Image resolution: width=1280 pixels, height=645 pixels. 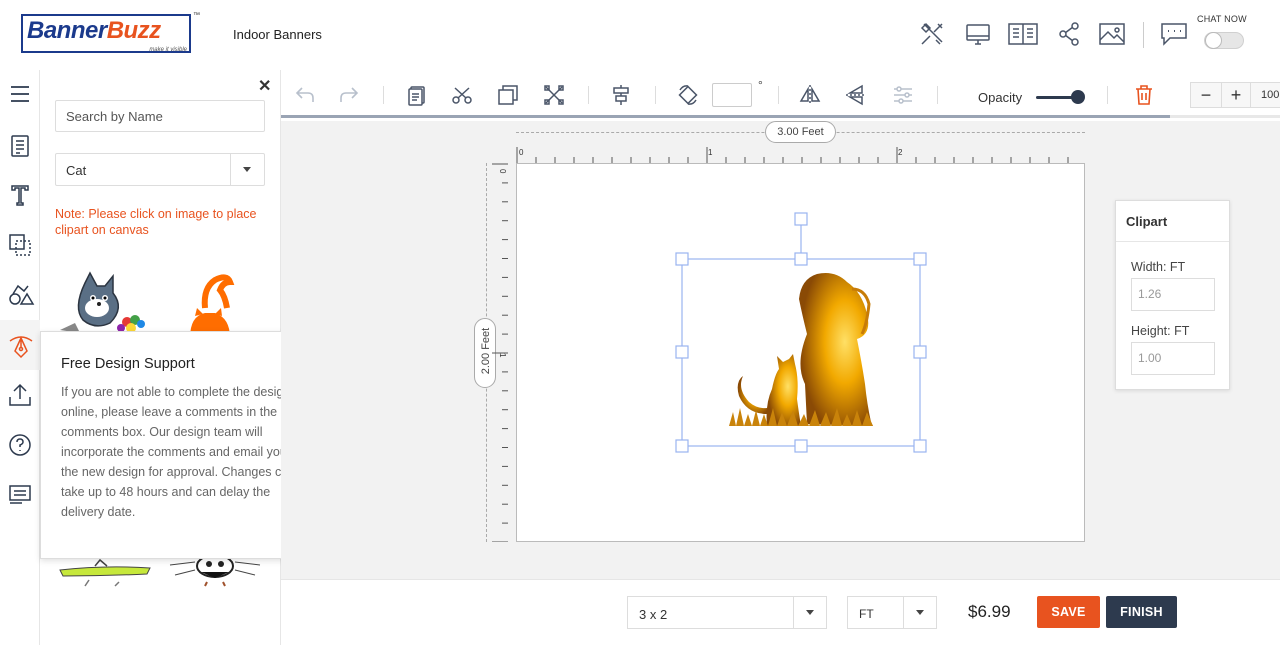 What do you see at coordinates (688, 95) in the screenshot?
I see `rotate-icon` at bounding box center [688, 95].